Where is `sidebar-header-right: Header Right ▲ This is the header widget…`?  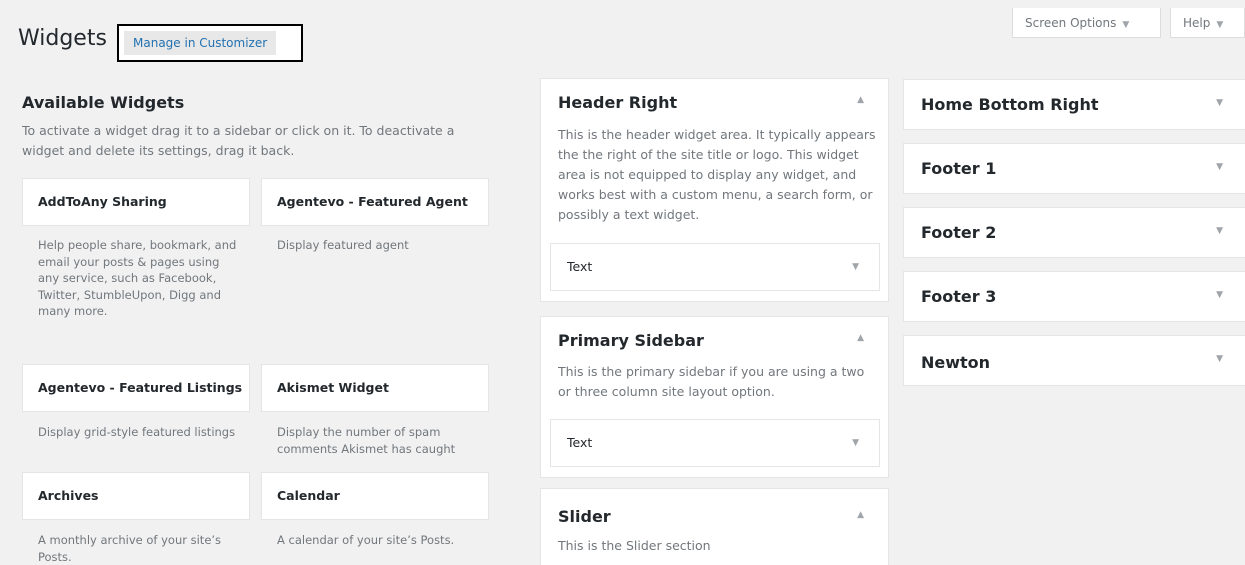
sidebar-header-right: Header Right ▲ This is the header widget… is located at coordinates (714, 190).